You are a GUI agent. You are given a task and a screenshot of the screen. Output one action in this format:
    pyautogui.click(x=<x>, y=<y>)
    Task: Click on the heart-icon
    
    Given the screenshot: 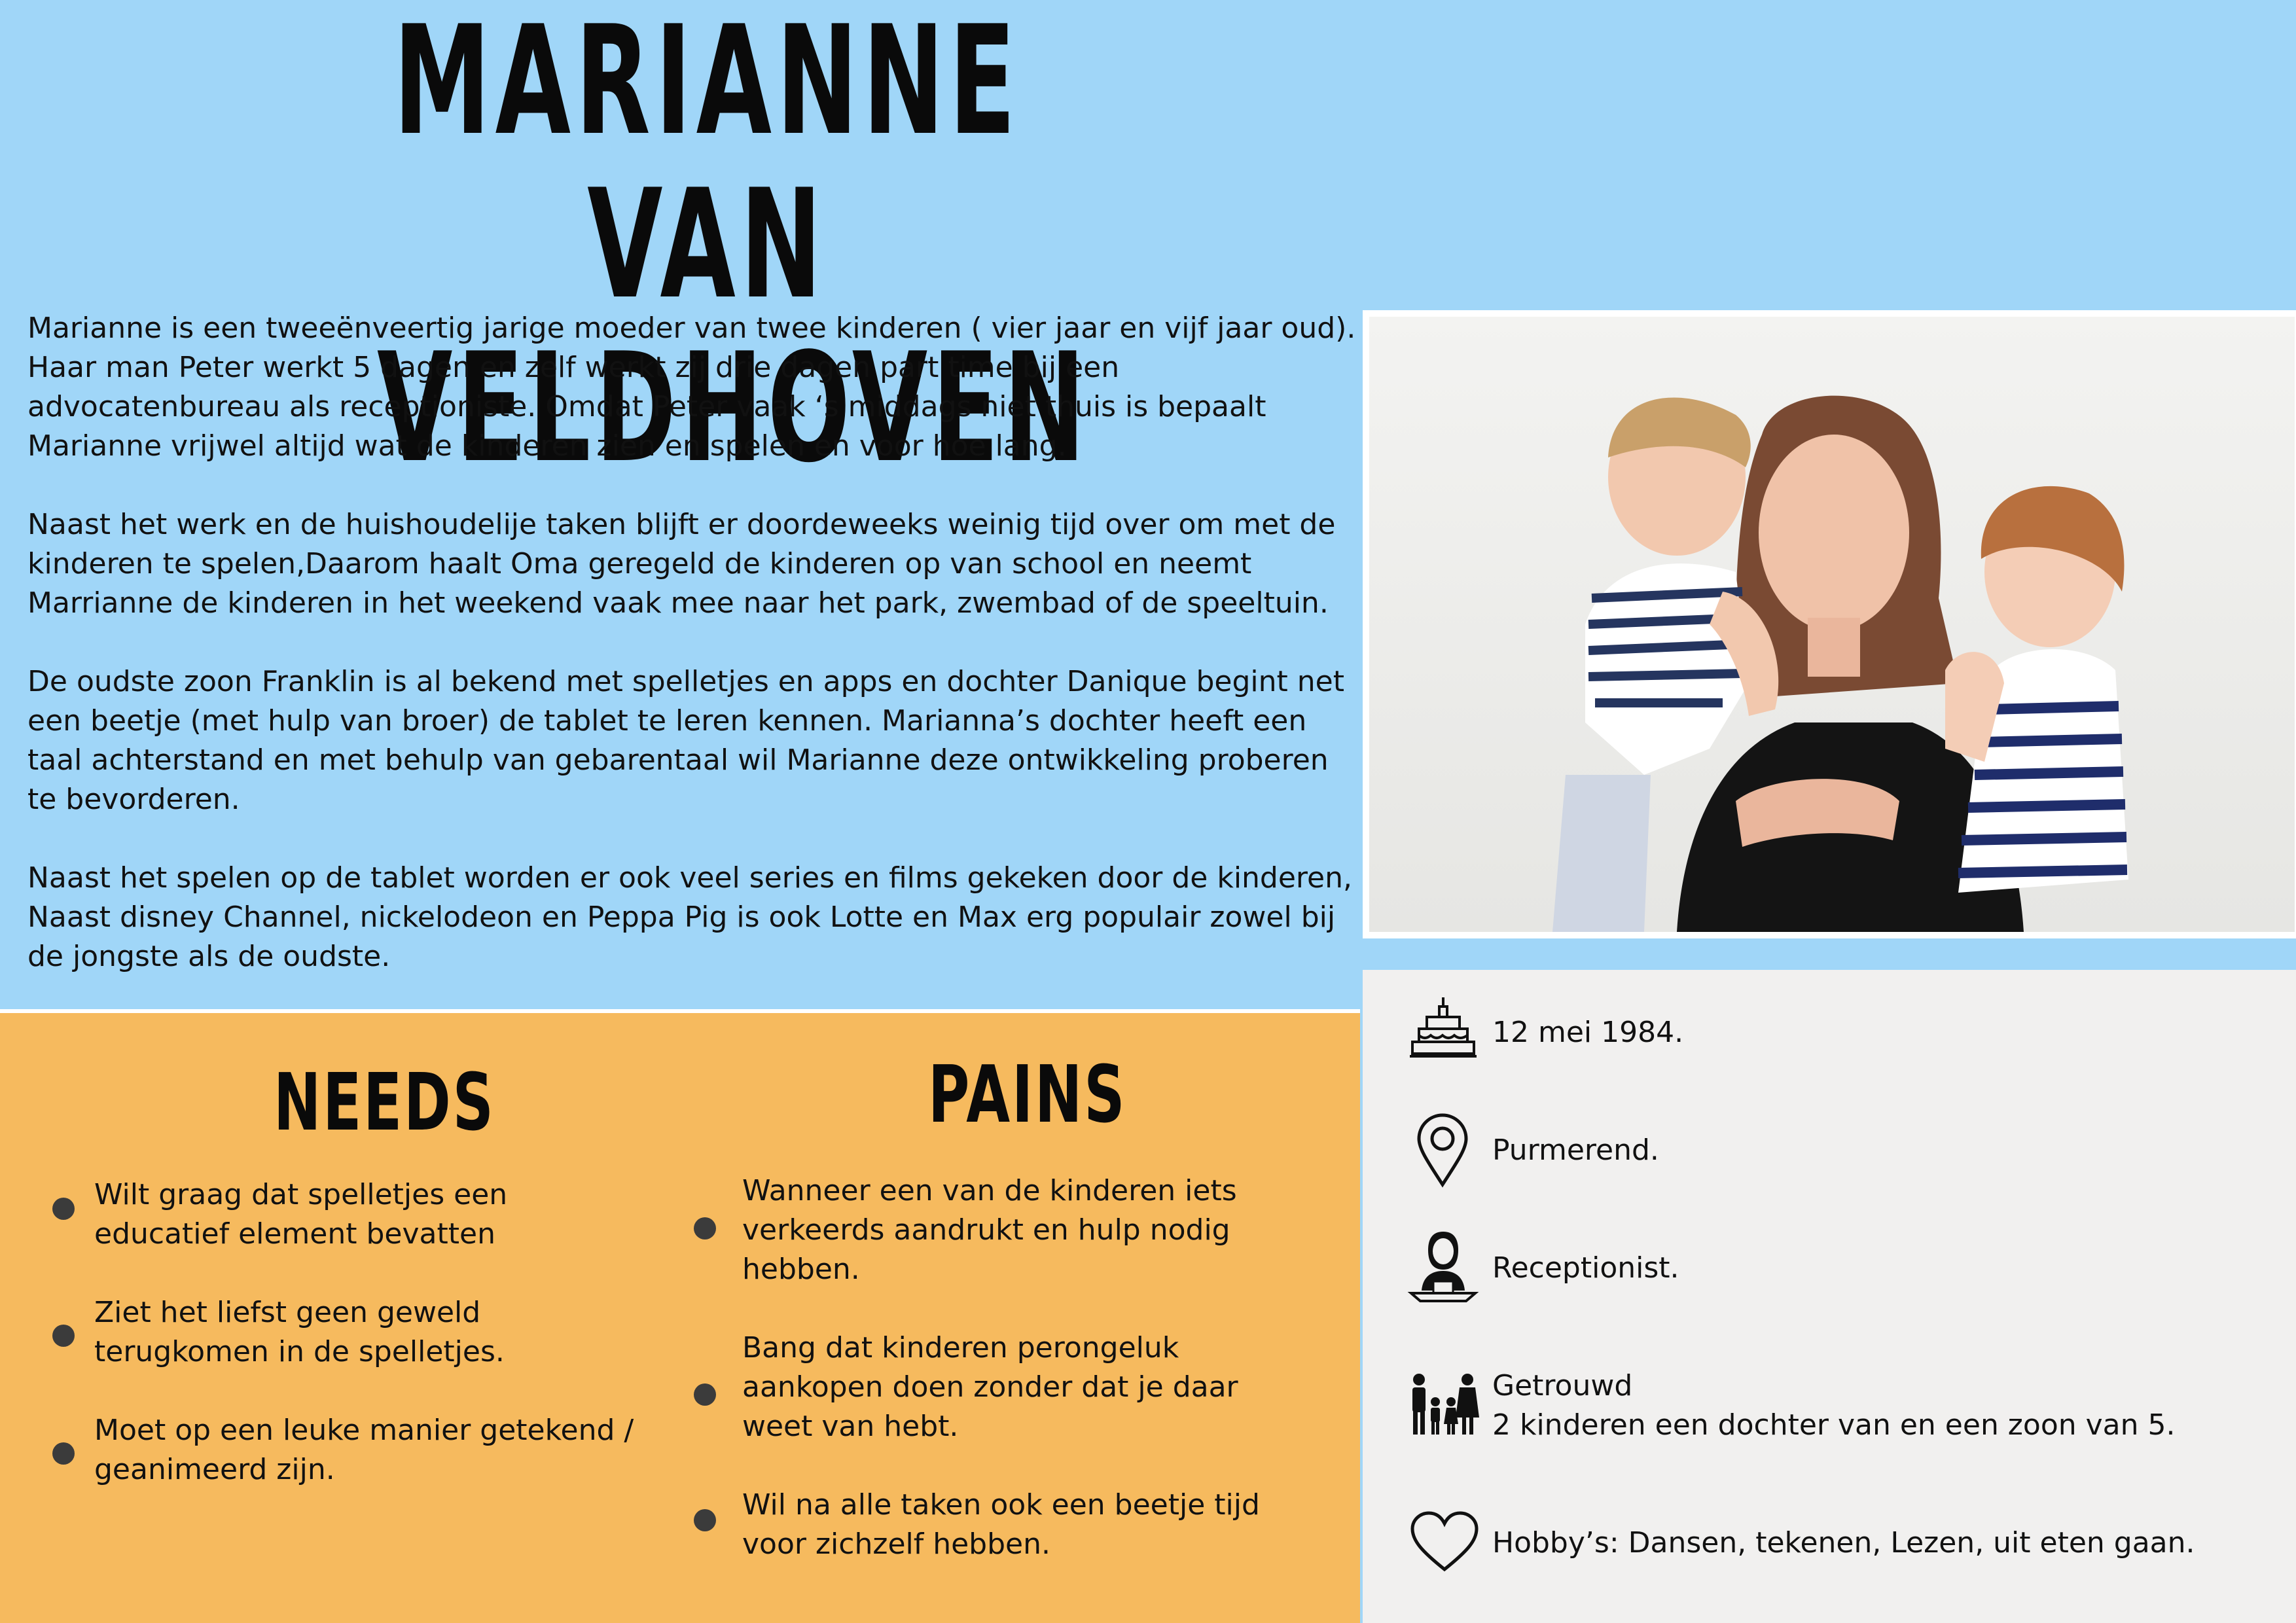 What is the action you would take?
    pyautogui.click(x=1444, y=1541)
    